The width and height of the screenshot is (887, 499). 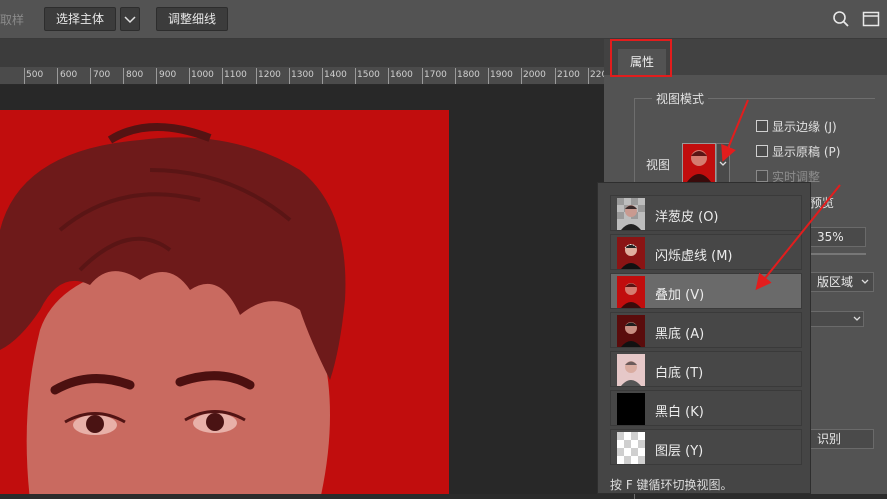 I want to click on arrow-to-overlay-option, so click(x=798, y=237).